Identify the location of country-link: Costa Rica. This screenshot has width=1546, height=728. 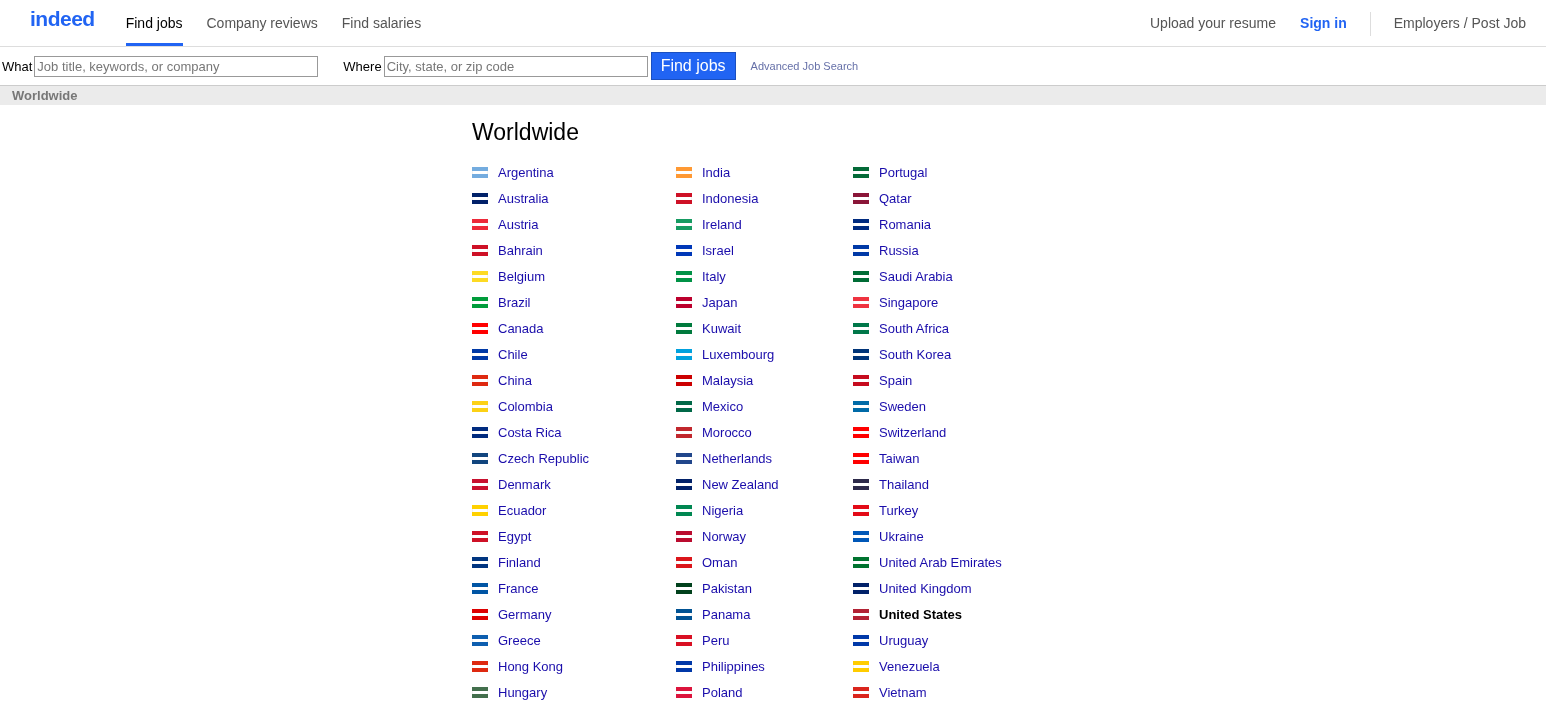
(530, 432).